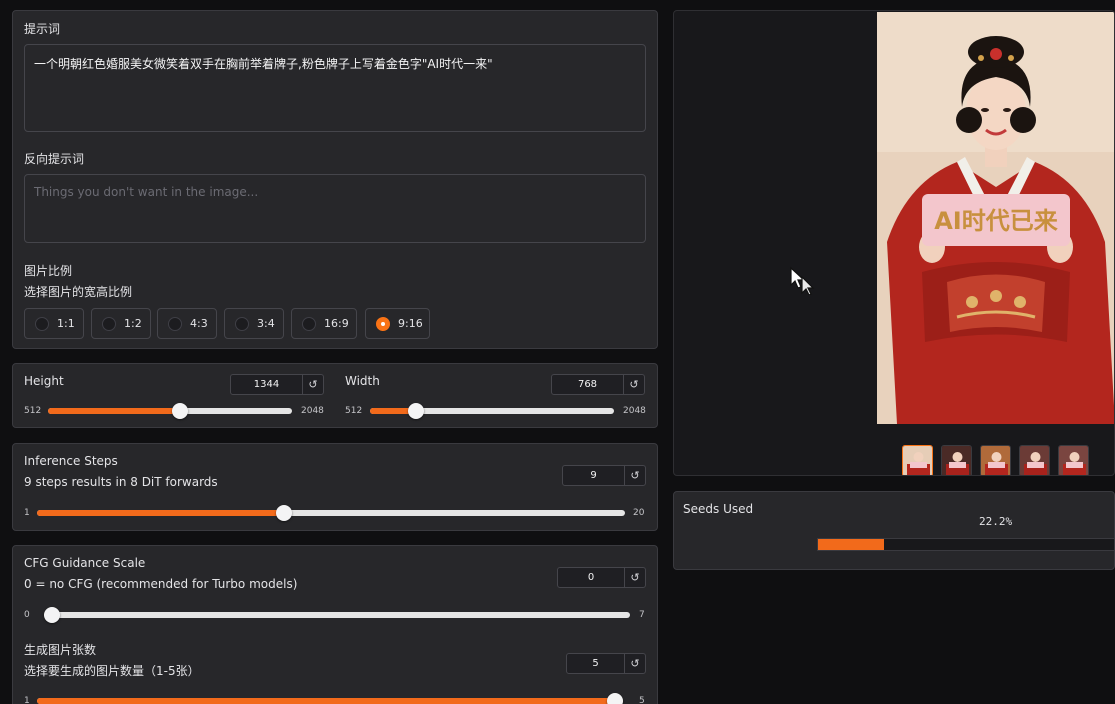 The image size is (1115, 704). I want to click on width-value: 768, so click(587, 384).